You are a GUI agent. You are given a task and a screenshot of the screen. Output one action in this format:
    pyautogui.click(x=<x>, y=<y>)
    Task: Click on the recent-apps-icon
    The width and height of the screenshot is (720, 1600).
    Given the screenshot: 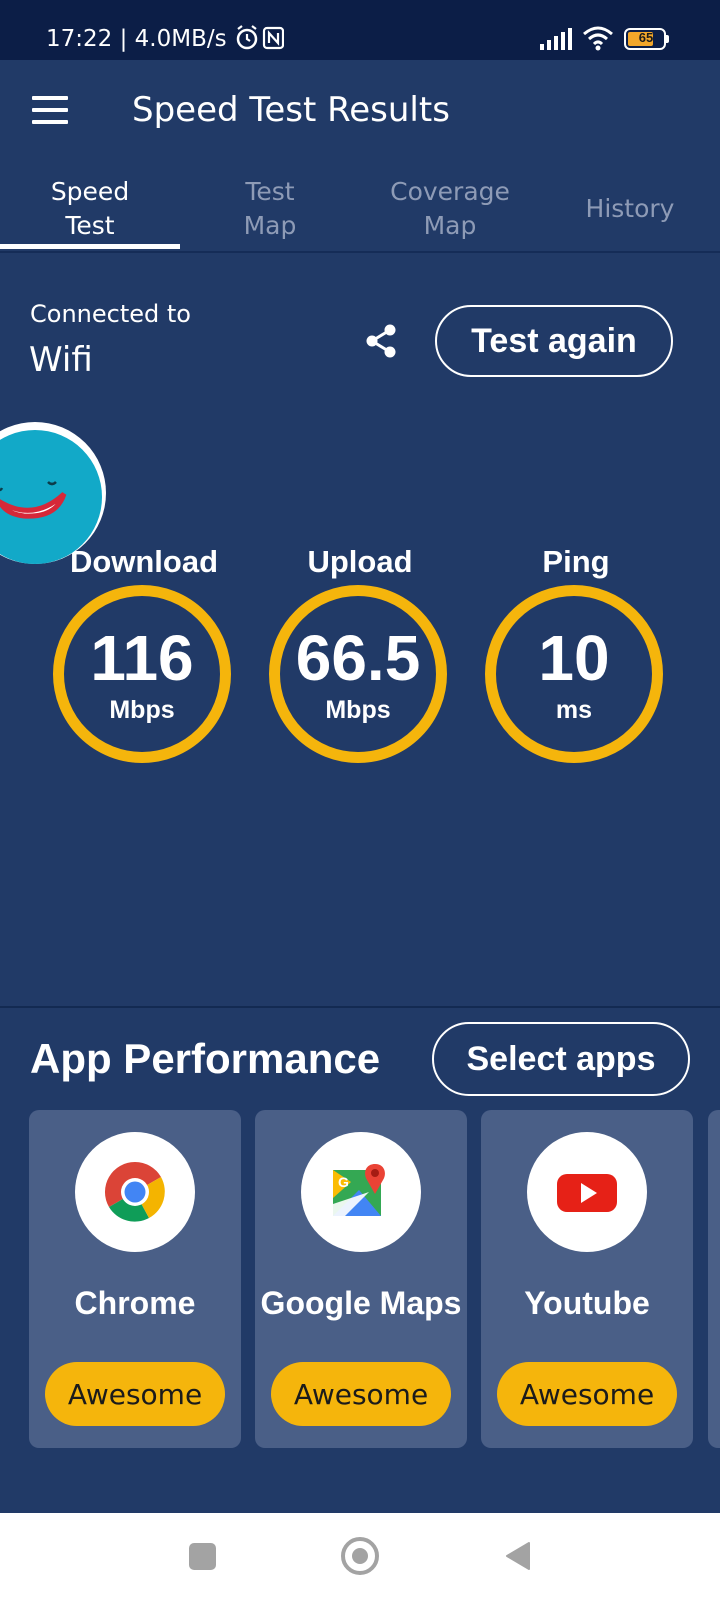 What is the action you would take?
    pyautogui.click(x=202, y=1556)
    